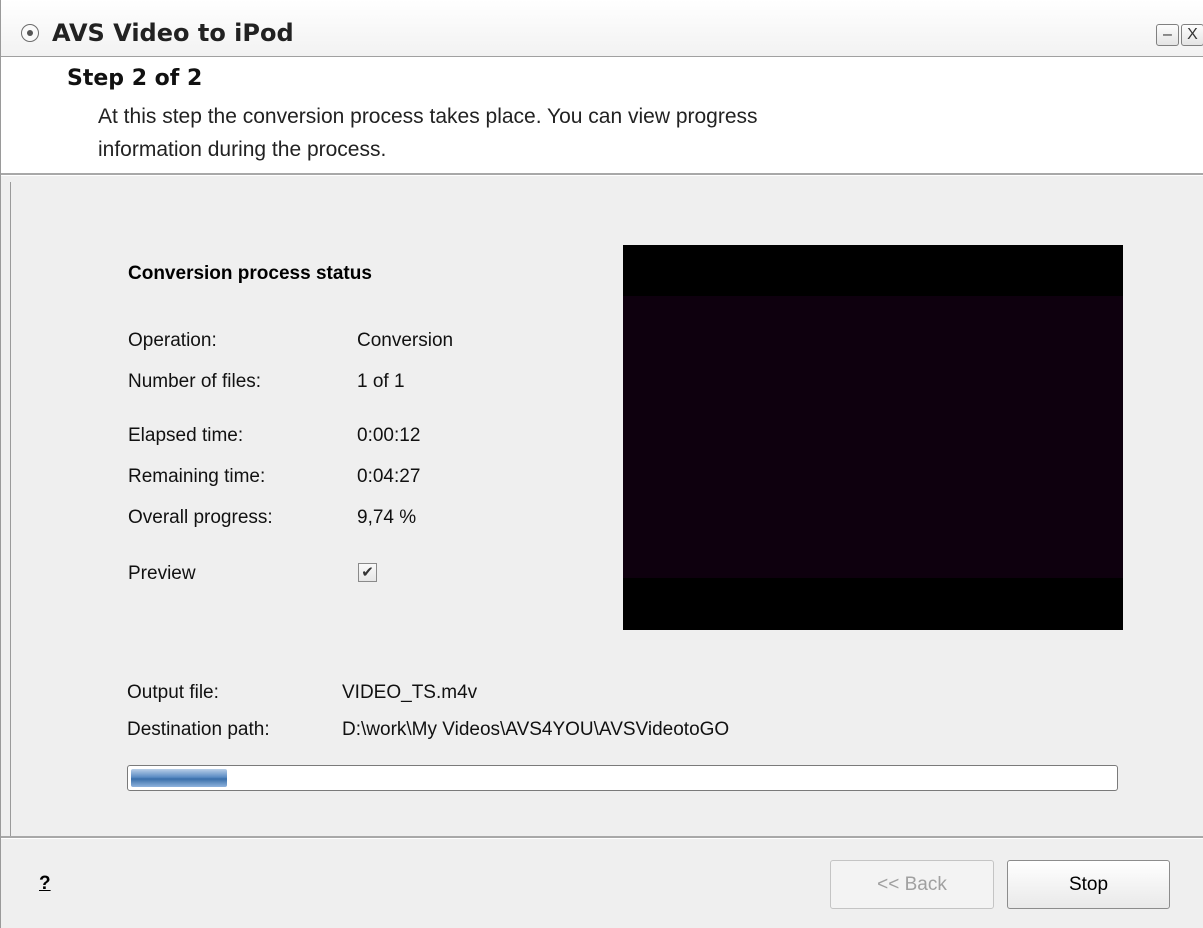 The width and height of the screenshot is (1203, 928). I want to click on step-description-line2: information during the process., so click(242, 149).